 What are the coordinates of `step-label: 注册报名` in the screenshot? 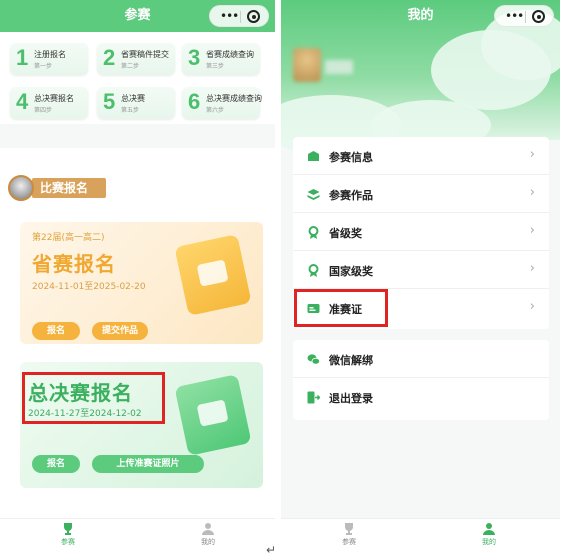 It's located at (50, 54).